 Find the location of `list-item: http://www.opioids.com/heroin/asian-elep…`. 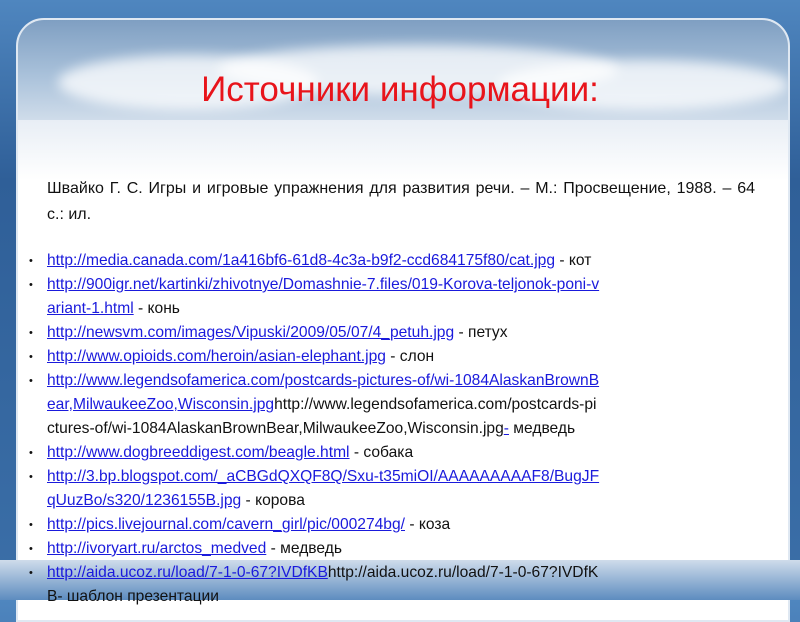

list-item: http://www.opioids.com/heroin/asian-elep… is located at coordinates (314, 357).